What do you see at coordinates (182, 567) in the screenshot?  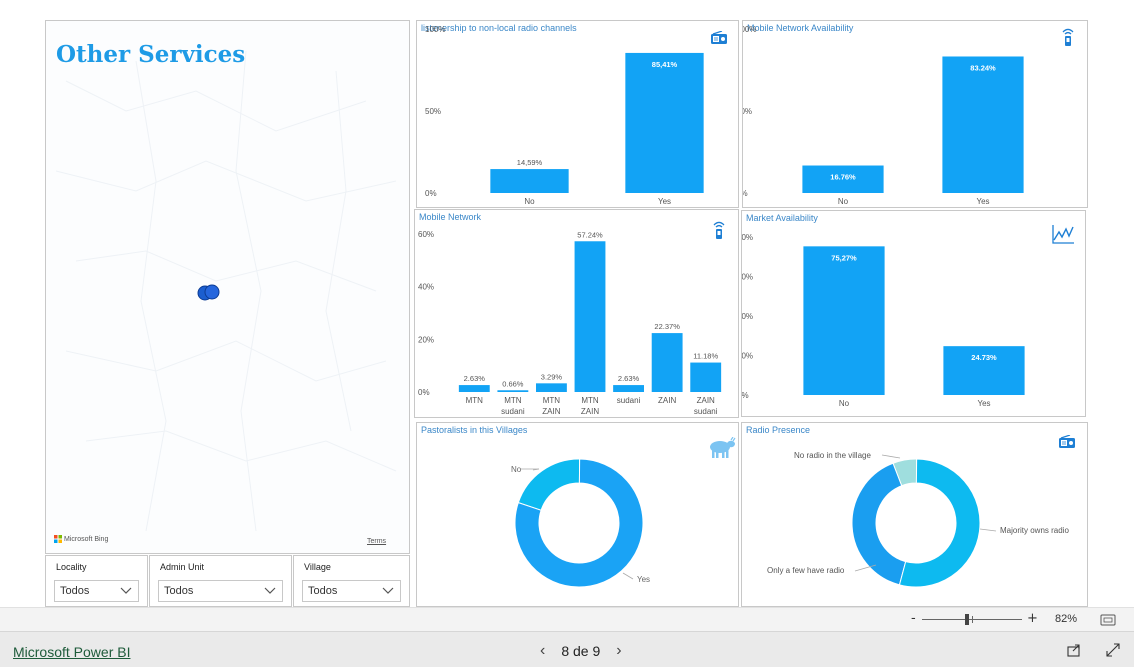 I see `slicer-label: Admin Unit` at bounding box center [182, 567].